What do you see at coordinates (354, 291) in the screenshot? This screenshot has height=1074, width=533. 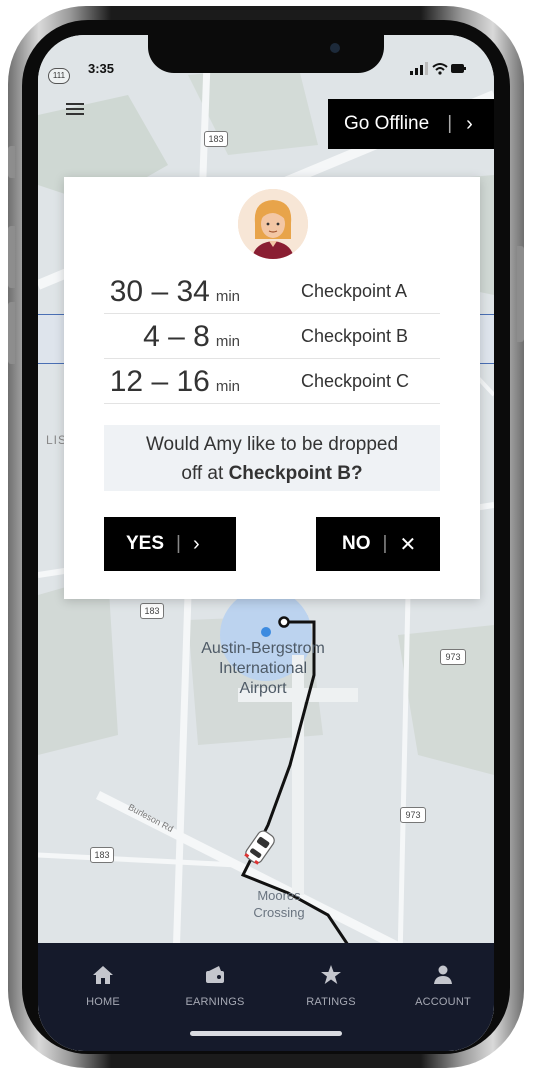 I see `checkpoint-label: Checkpoint A` at bounding box center [354, 291].